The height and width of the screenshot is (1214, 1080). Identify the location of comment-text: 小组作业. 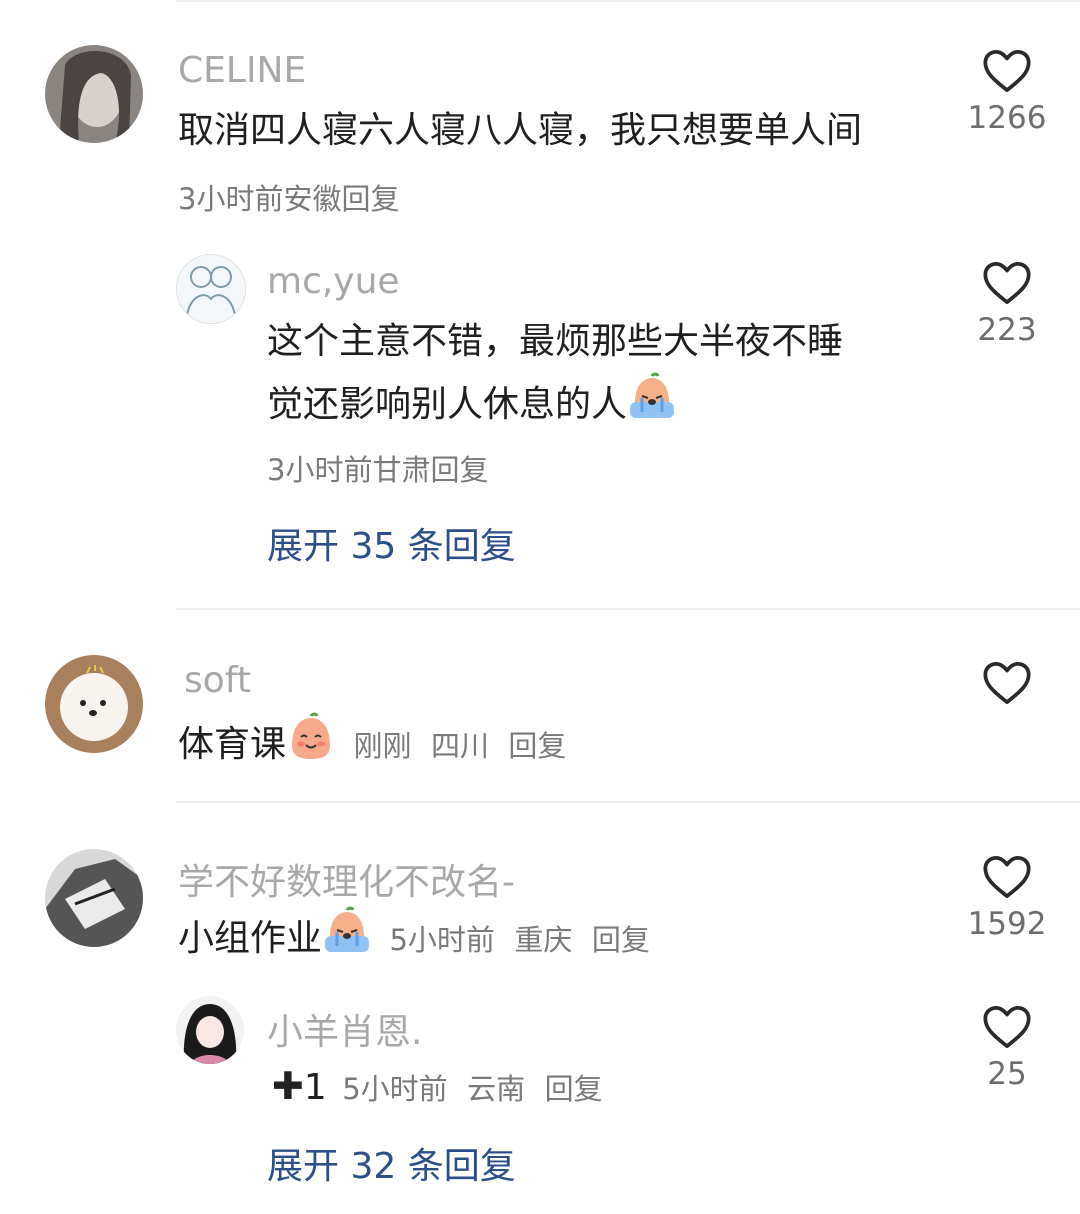
(250, 938).